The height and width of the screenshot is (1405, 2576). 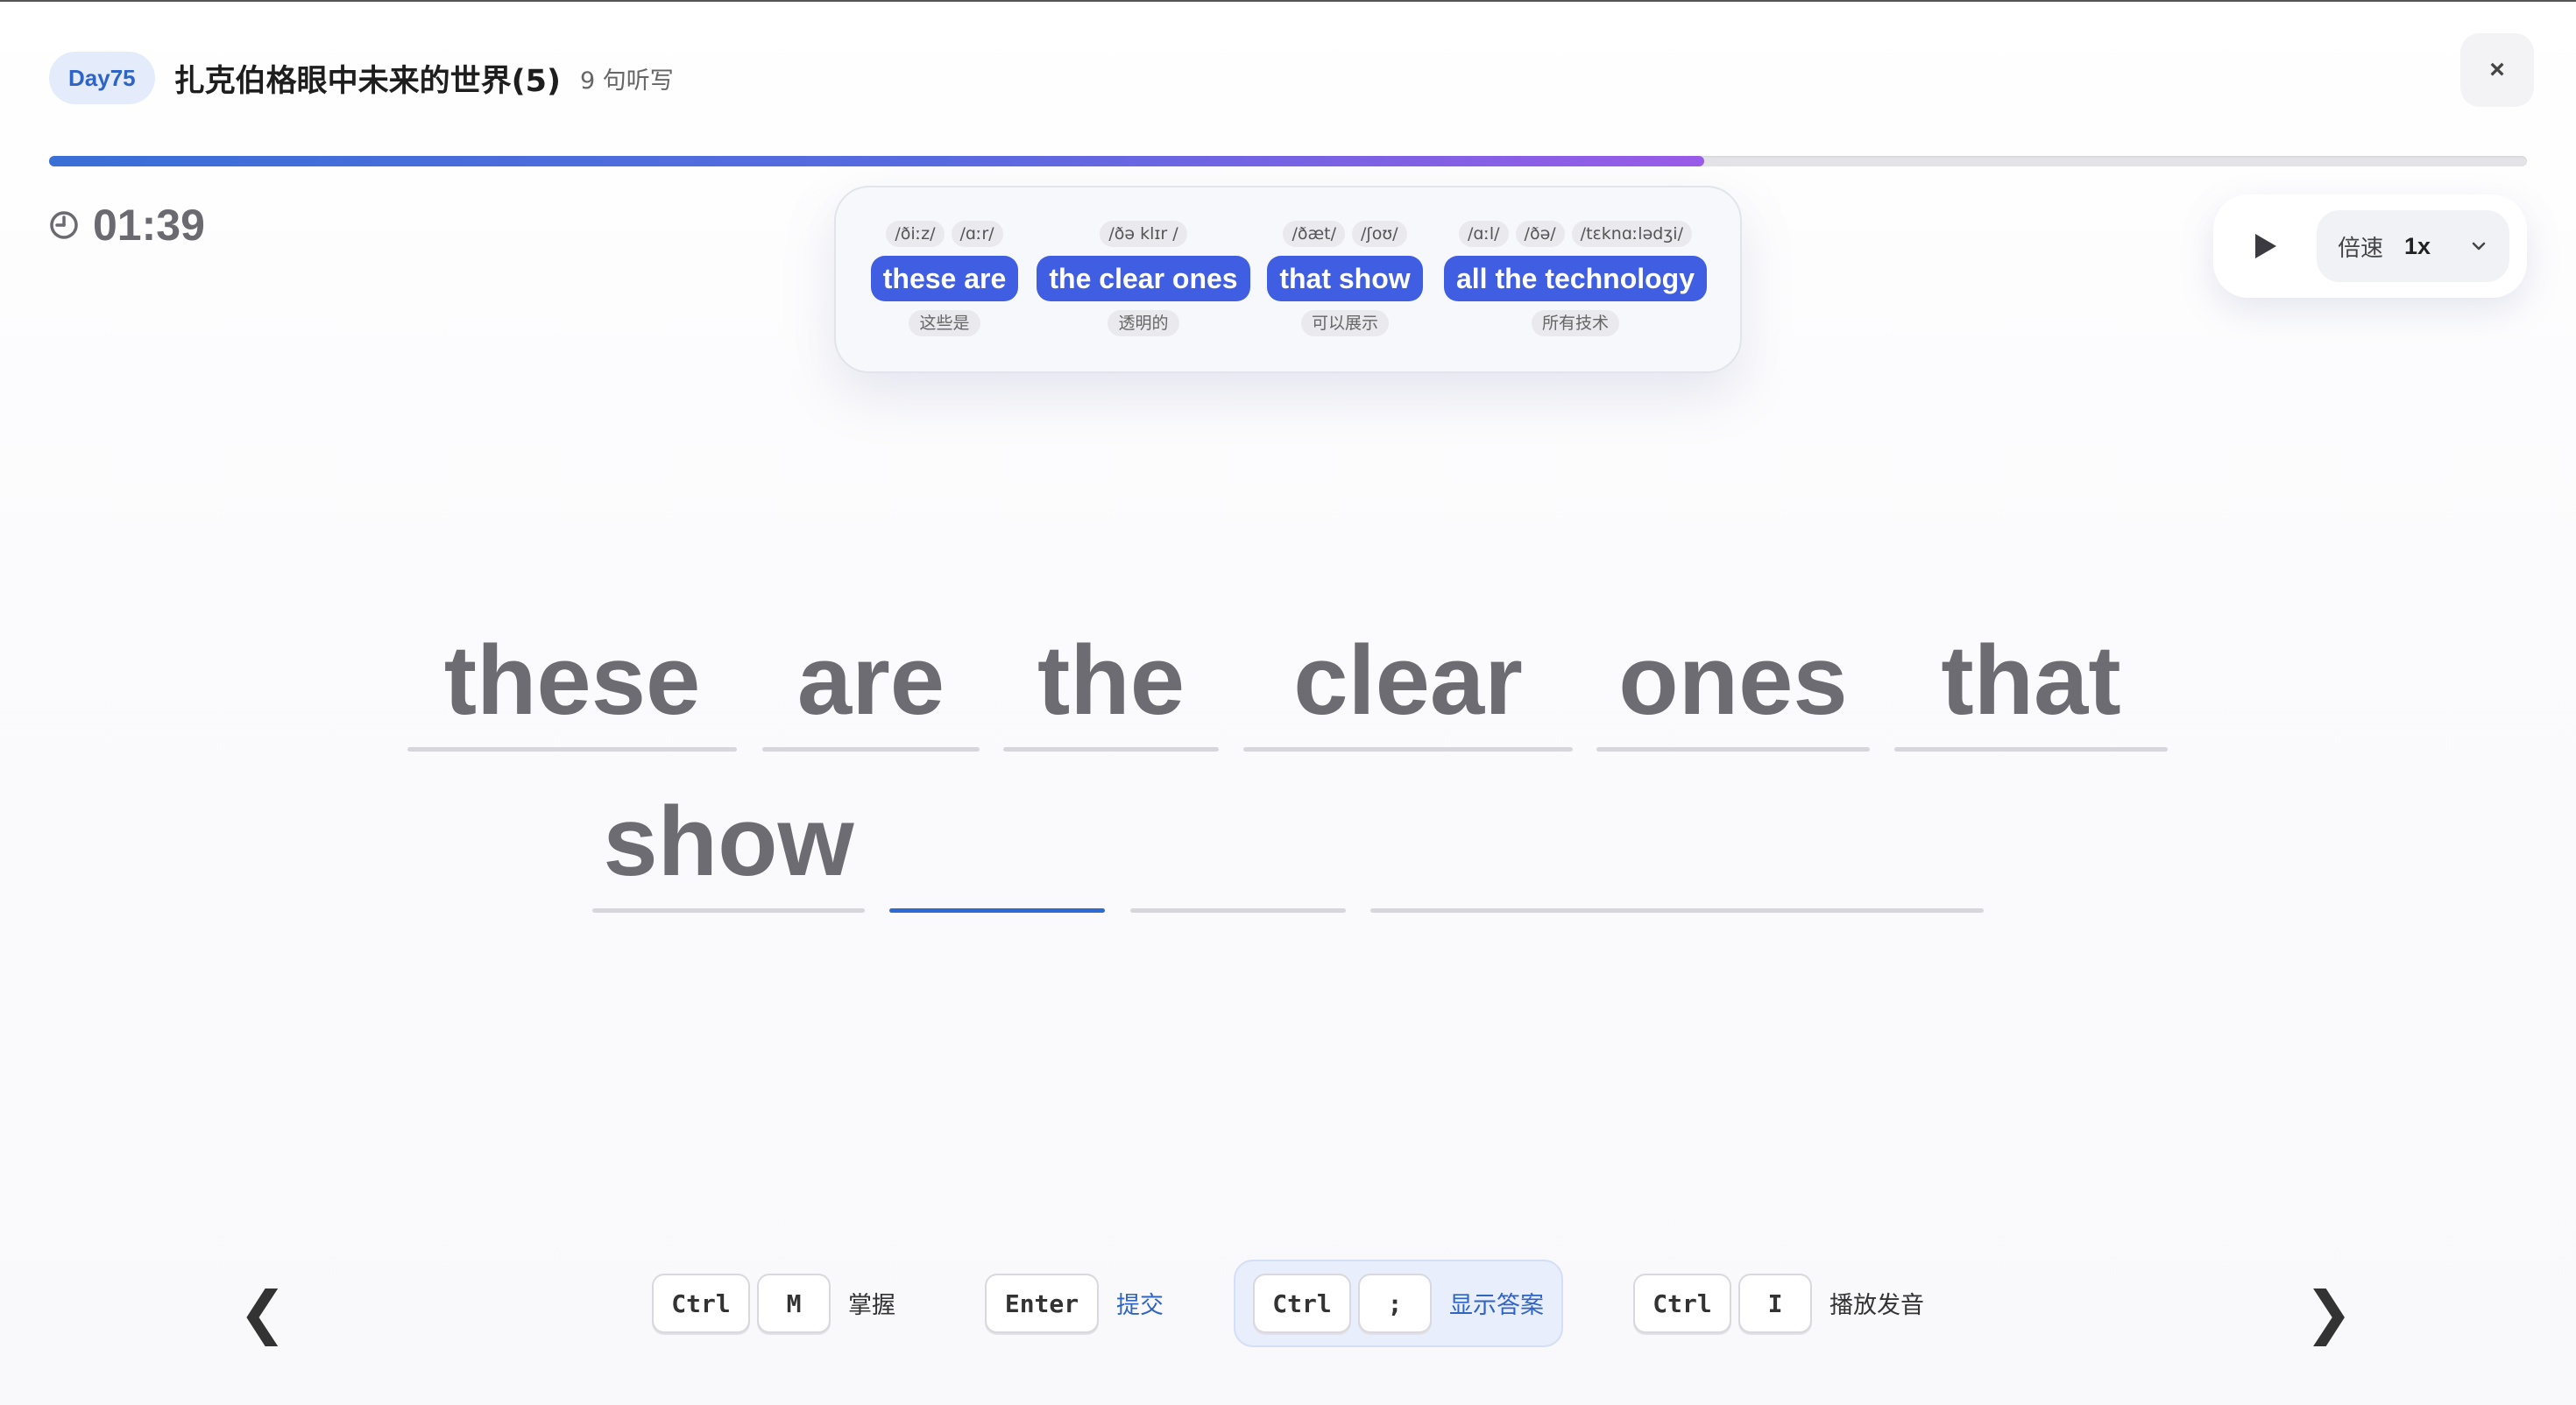 What do you see at coordinates (1876, 1303) in the screenshot?
I see `play-audio-hint: 播放发音` at bounding box center [1876, 1303].